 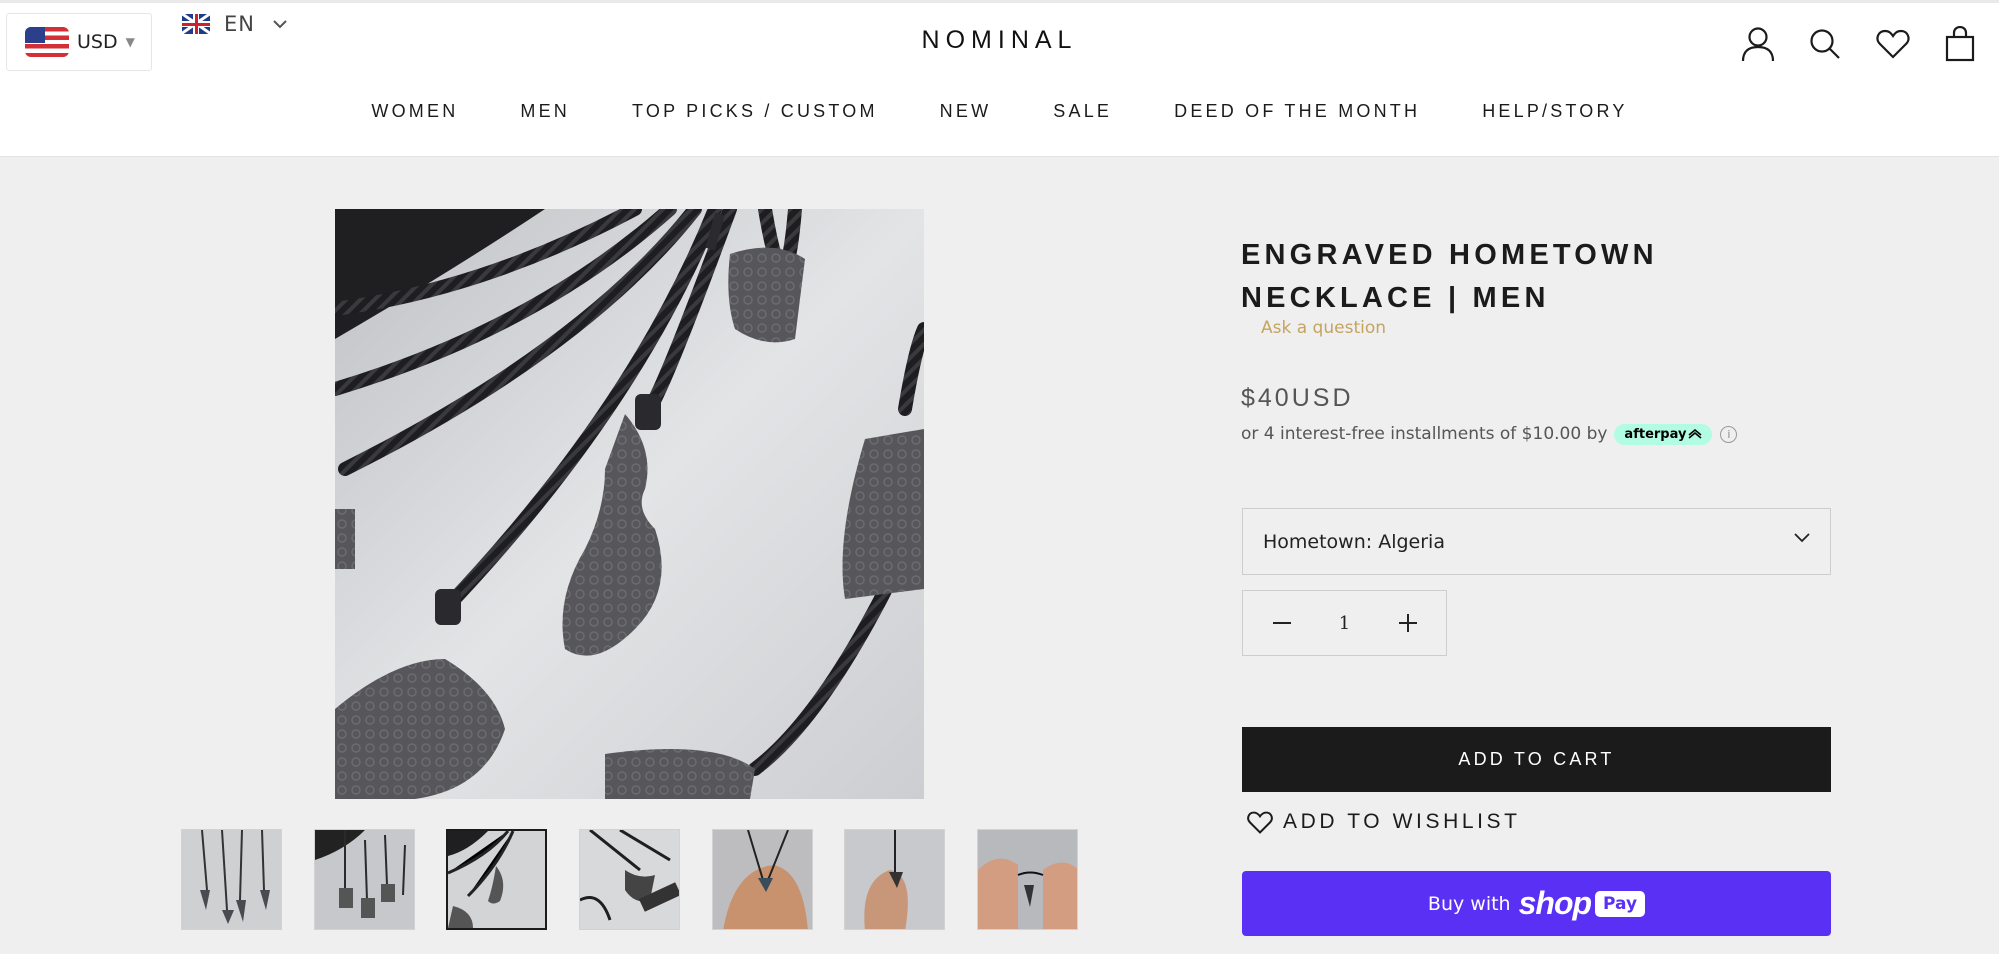 I want to click on quantity-increase-button, so click(x=1407, y=623).